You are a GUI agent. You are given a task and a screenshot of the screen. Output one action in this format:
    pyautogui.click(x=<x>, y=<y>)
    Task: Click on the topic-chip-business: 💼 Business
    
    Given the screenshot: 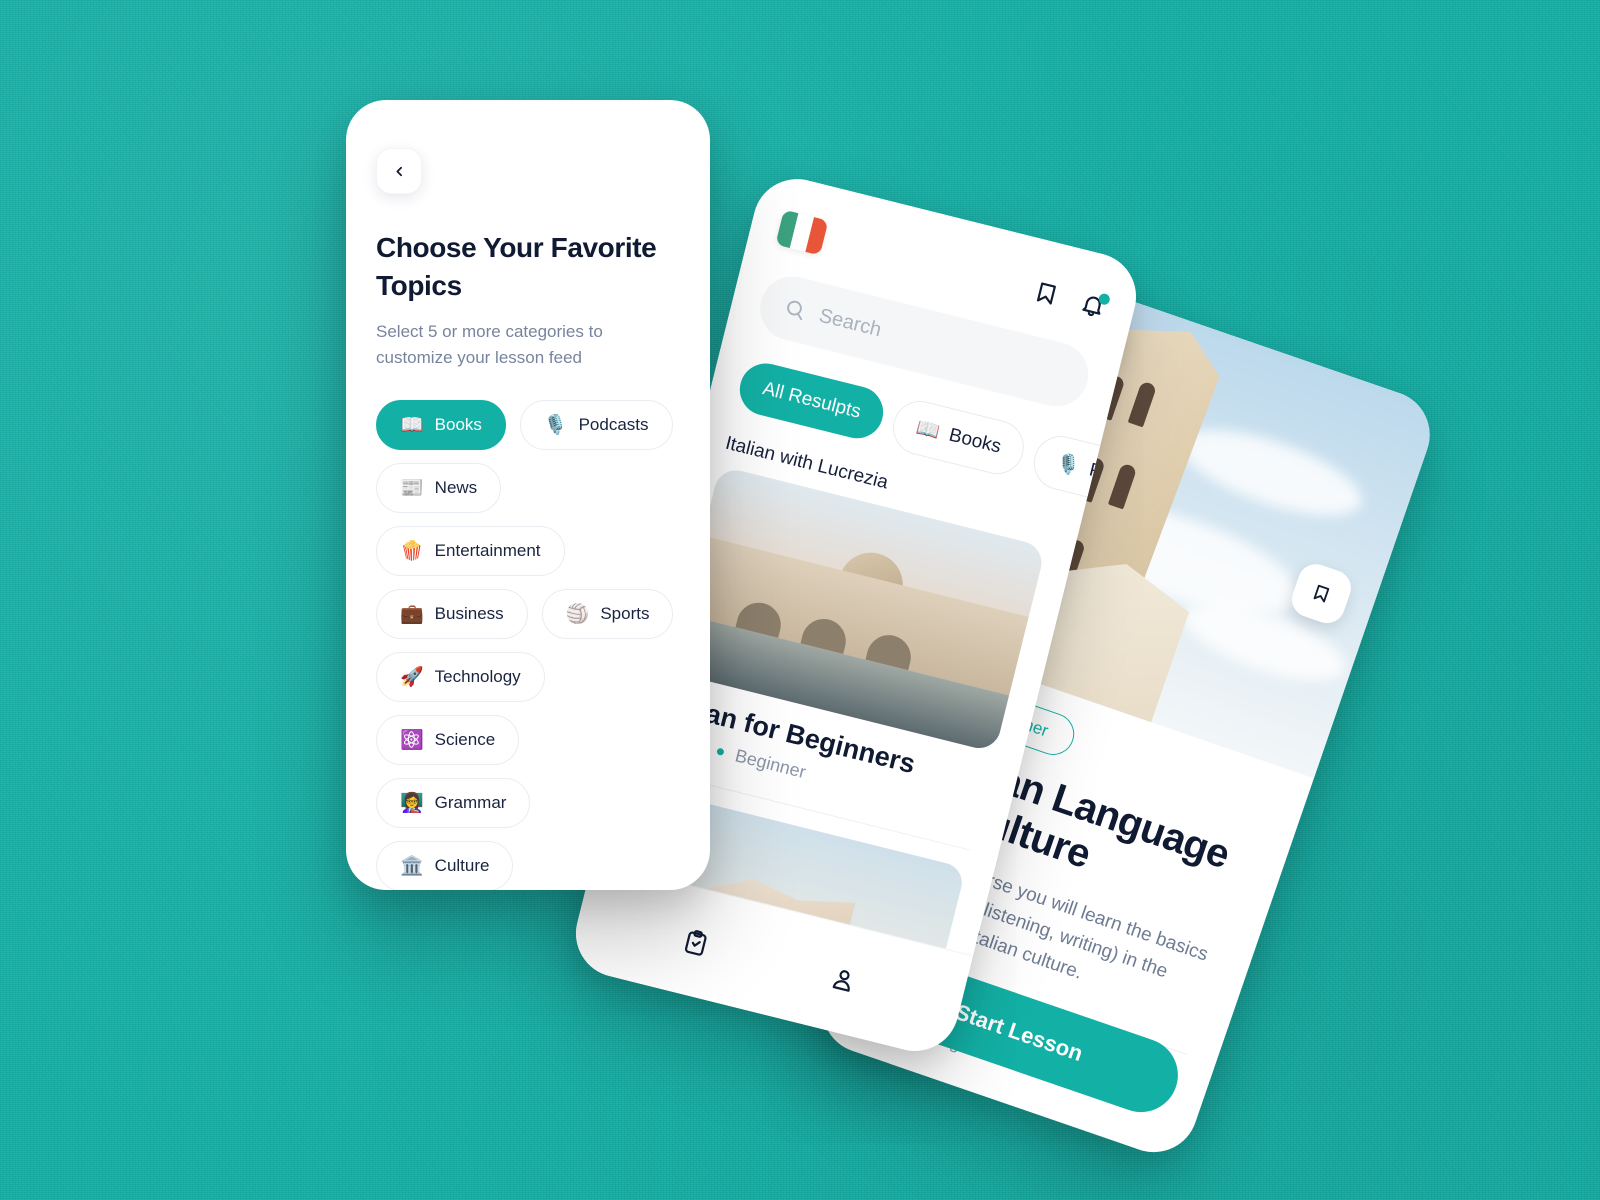 What is the action you would take?
    pyautogui.click(x=452, y=614)
    